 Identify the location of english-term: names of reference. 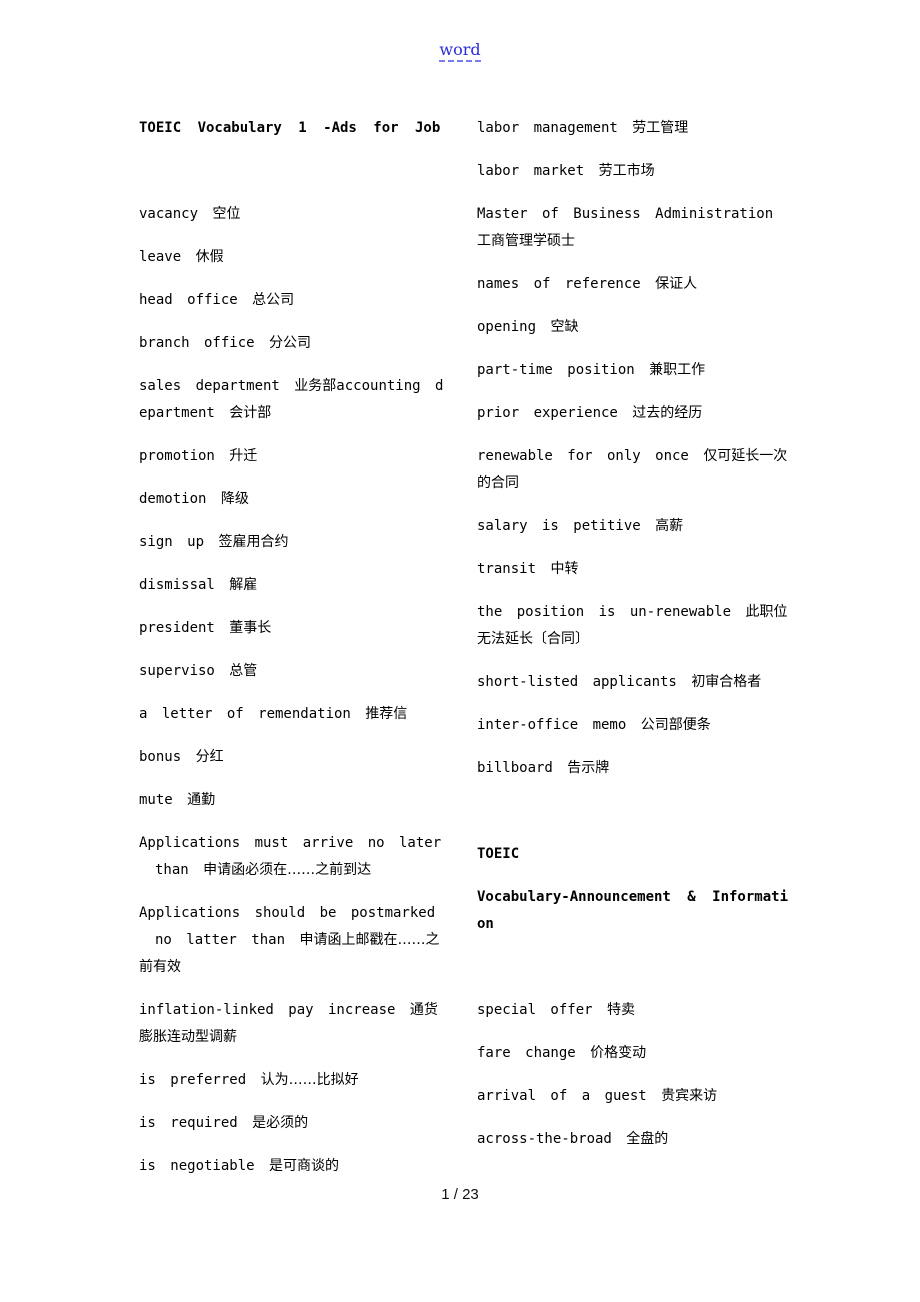
(559, 284).